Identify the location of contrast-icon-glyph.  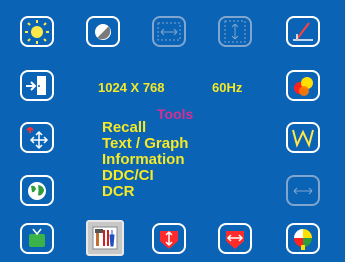
(103, 32).